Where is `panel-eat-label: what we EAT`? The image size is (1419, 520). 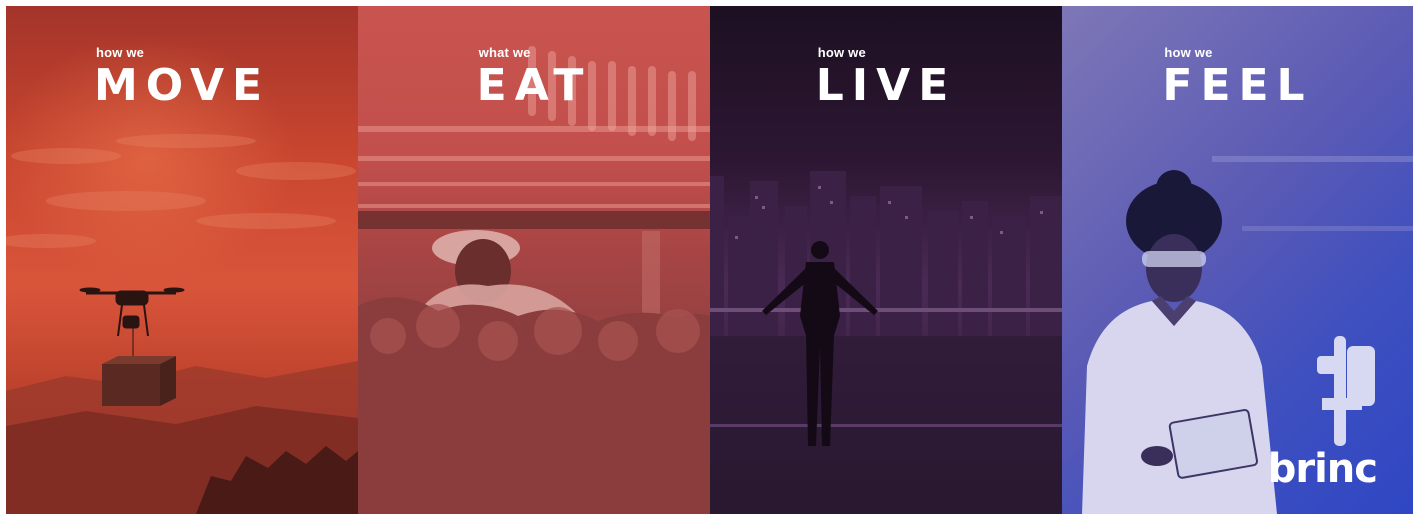
panel-eat-label: what we EAT is located at coordinates (534, 77).